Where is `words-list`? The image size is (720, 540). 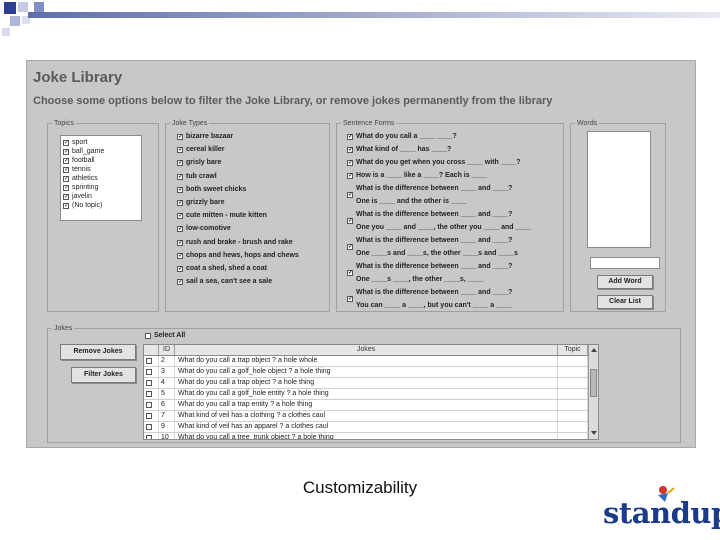 words-list is located at coordinates (619, 189).